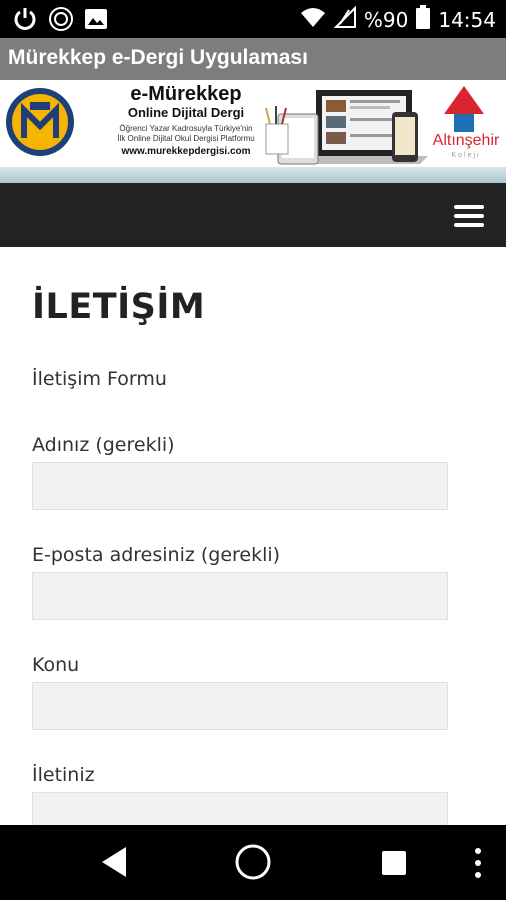  I want to click on partner-name: Altınşehir, so click(466, 140).